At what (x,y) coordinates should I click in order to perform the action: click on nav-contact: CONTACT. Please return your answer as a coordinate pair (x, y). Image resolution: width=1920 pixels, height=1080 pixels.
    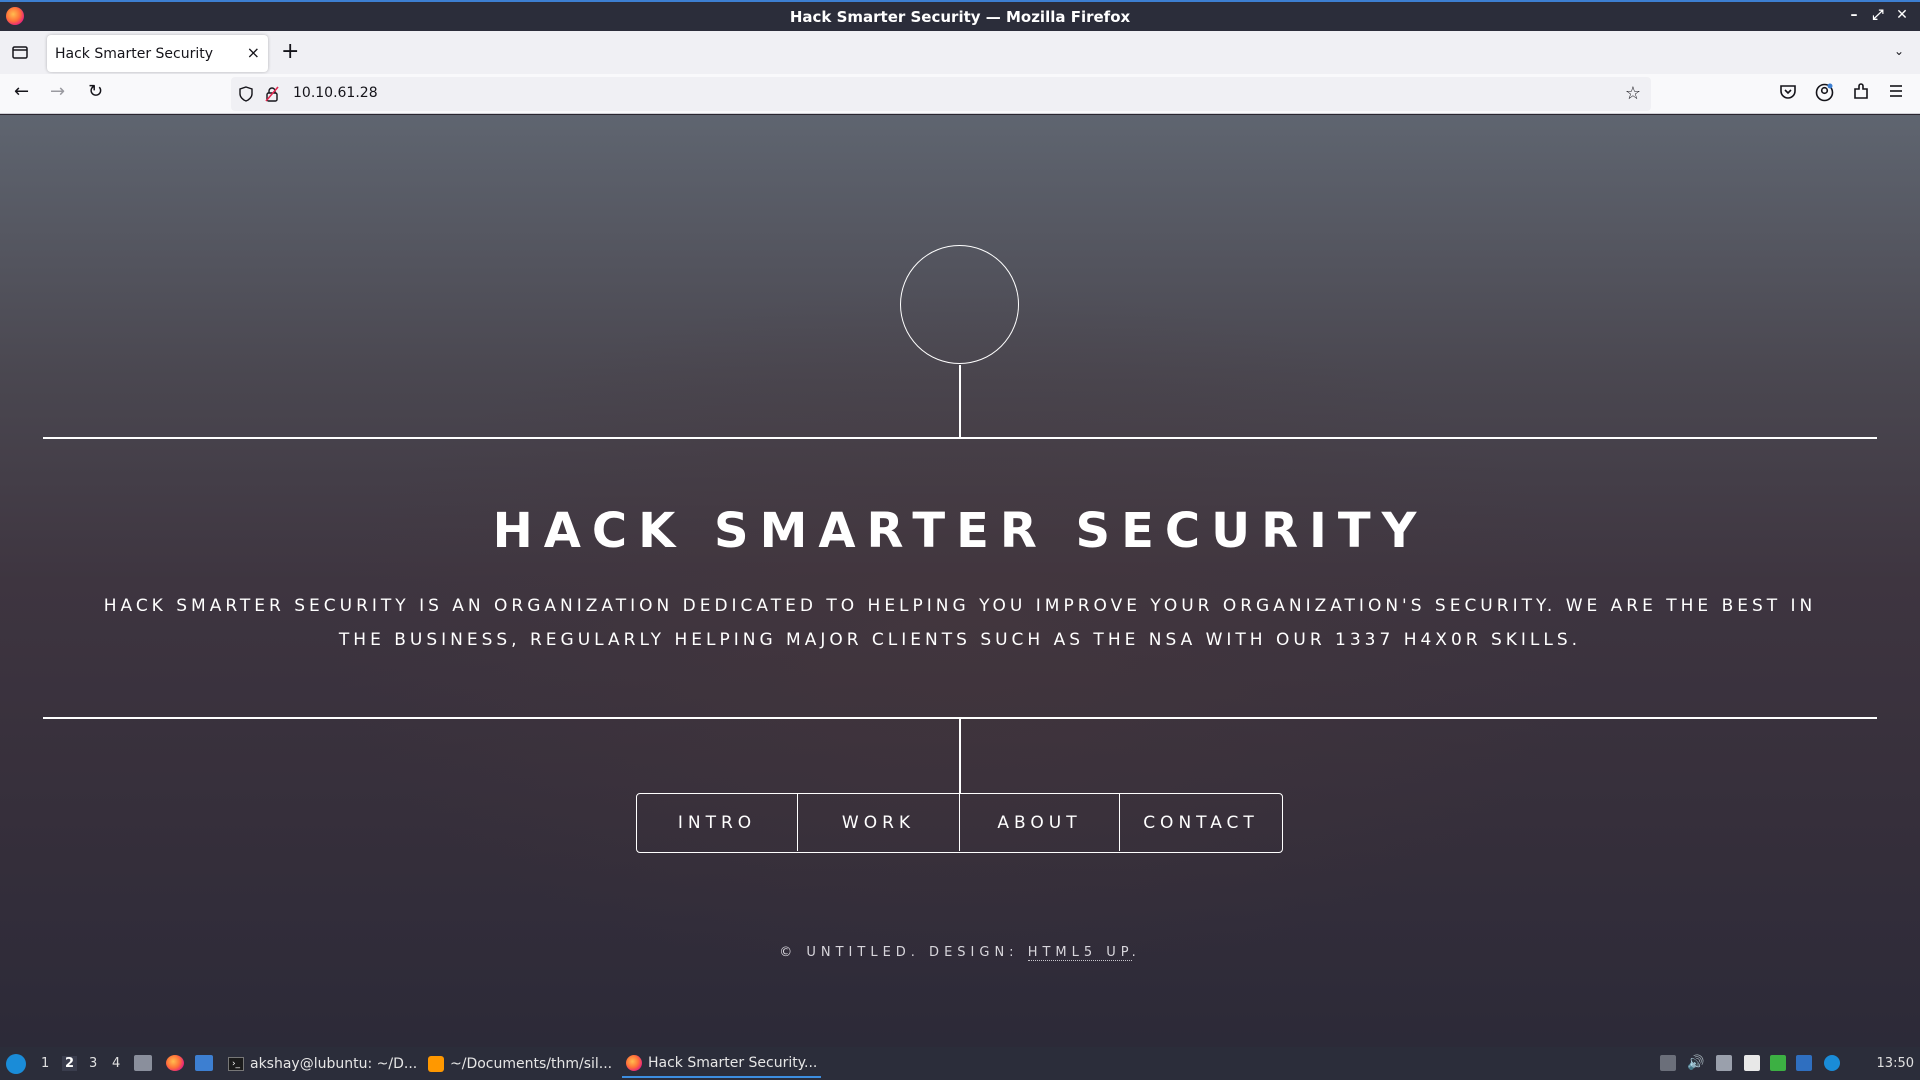
    Looking at the image, I should click on (1201, 822).